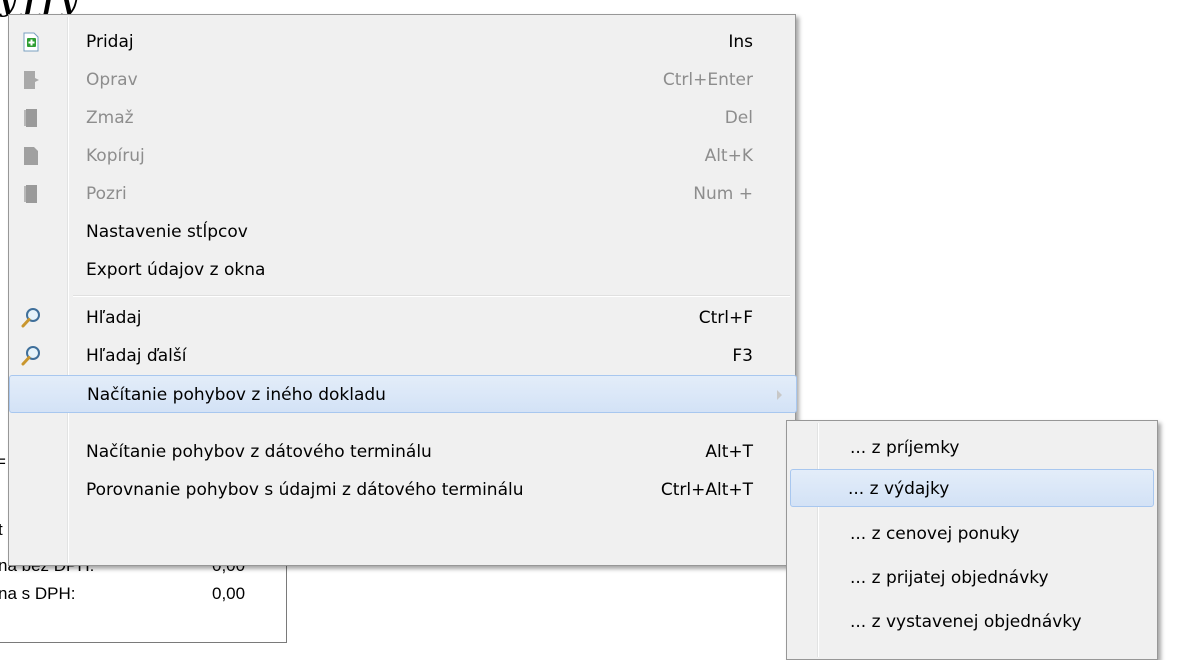 Image resolution: width=1186 pixels, height=660 pixels. I want to click on delete-document-icon, so click(31, 118).